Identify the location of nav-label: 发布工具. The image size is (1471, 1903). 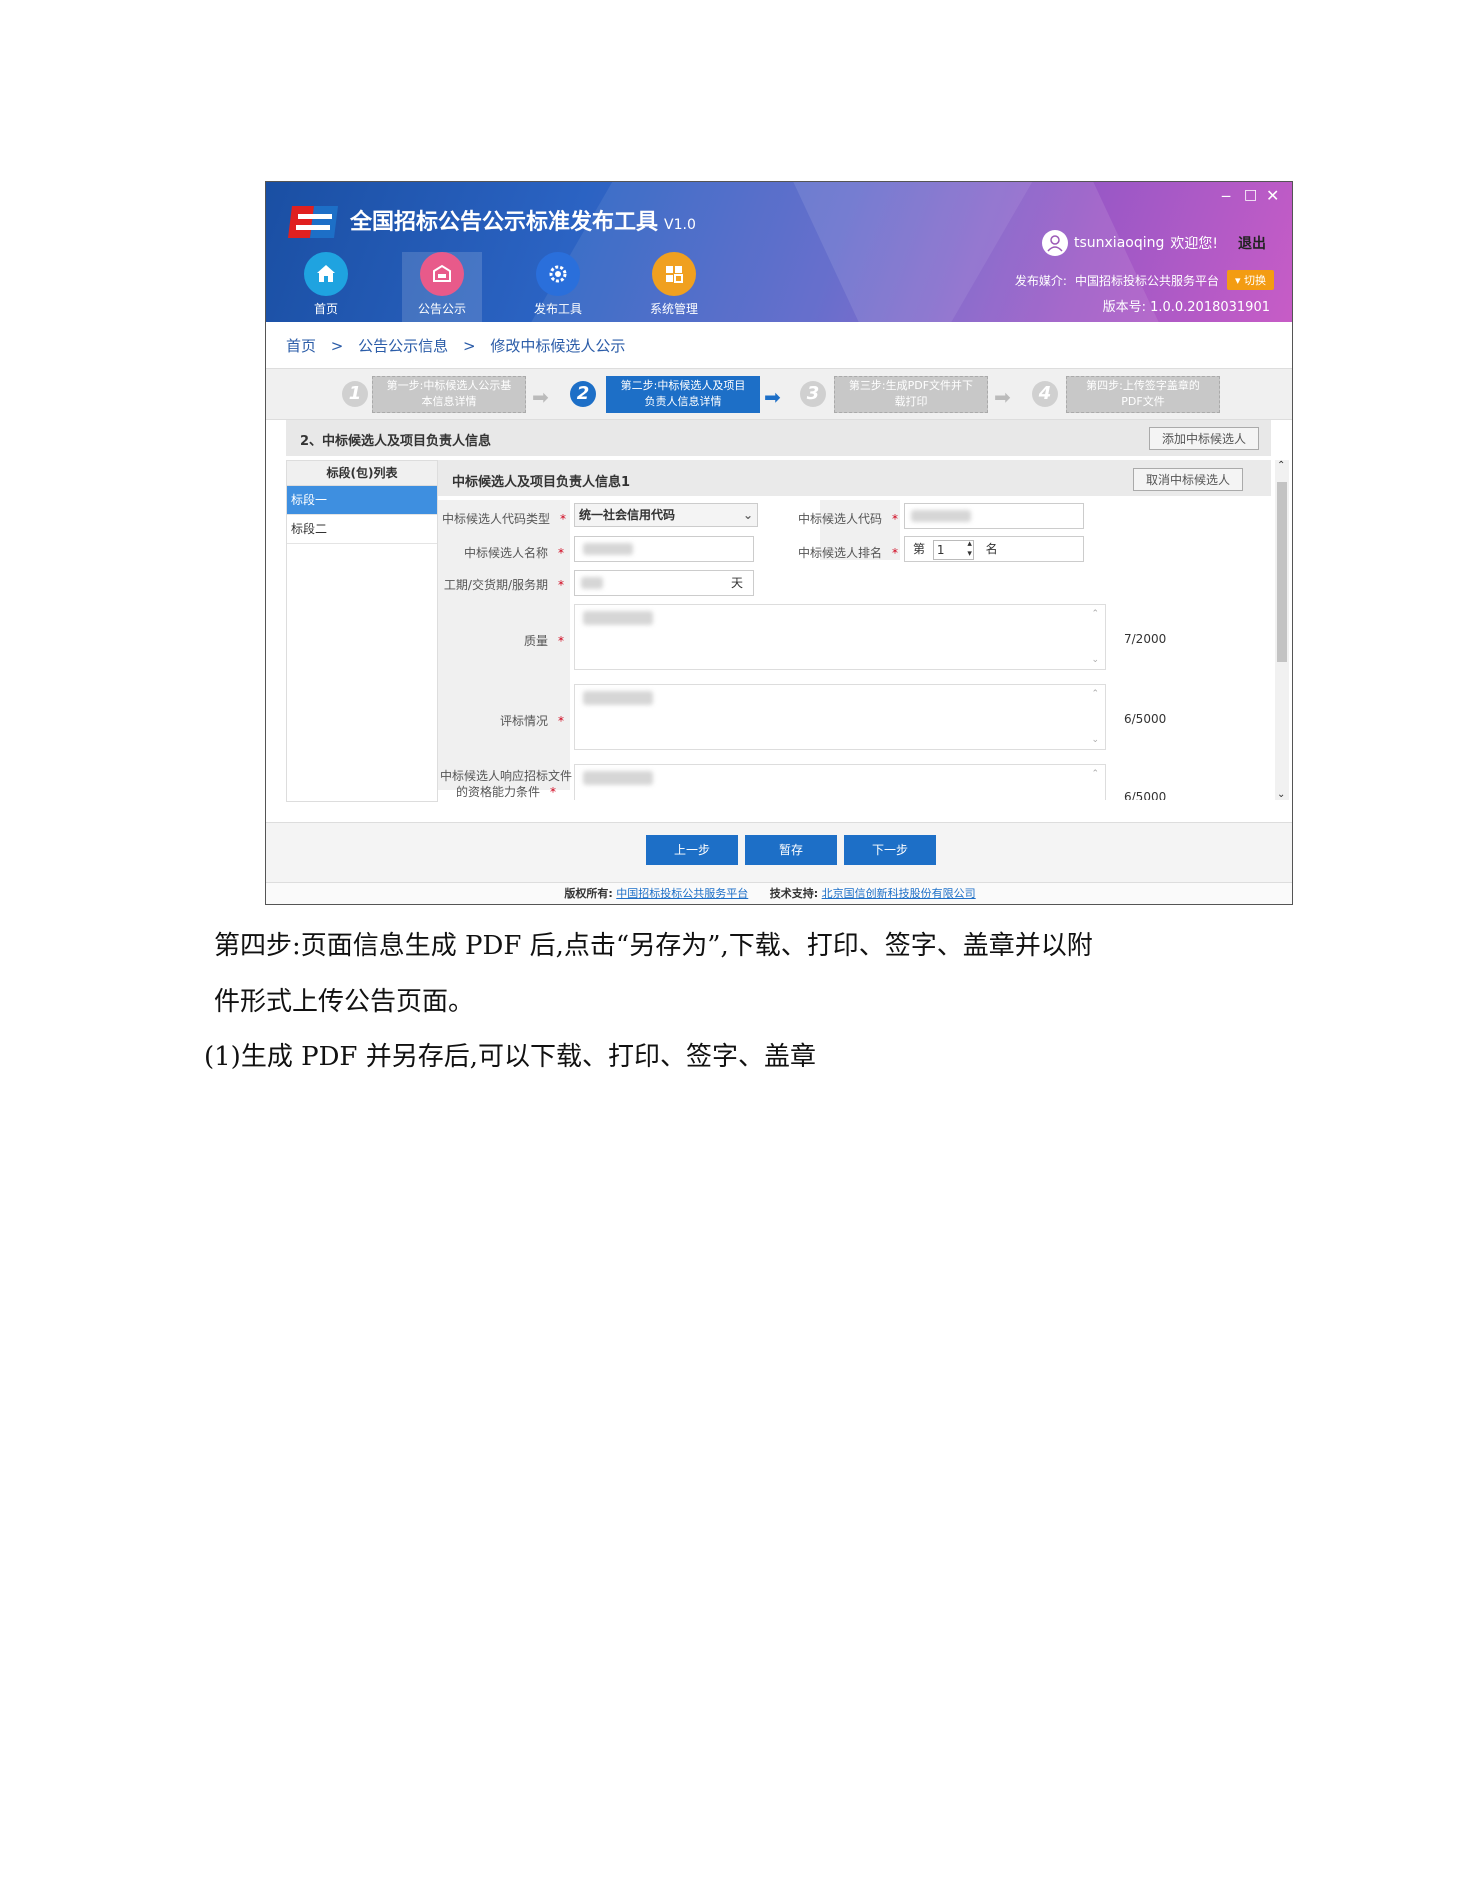
(557, 309).